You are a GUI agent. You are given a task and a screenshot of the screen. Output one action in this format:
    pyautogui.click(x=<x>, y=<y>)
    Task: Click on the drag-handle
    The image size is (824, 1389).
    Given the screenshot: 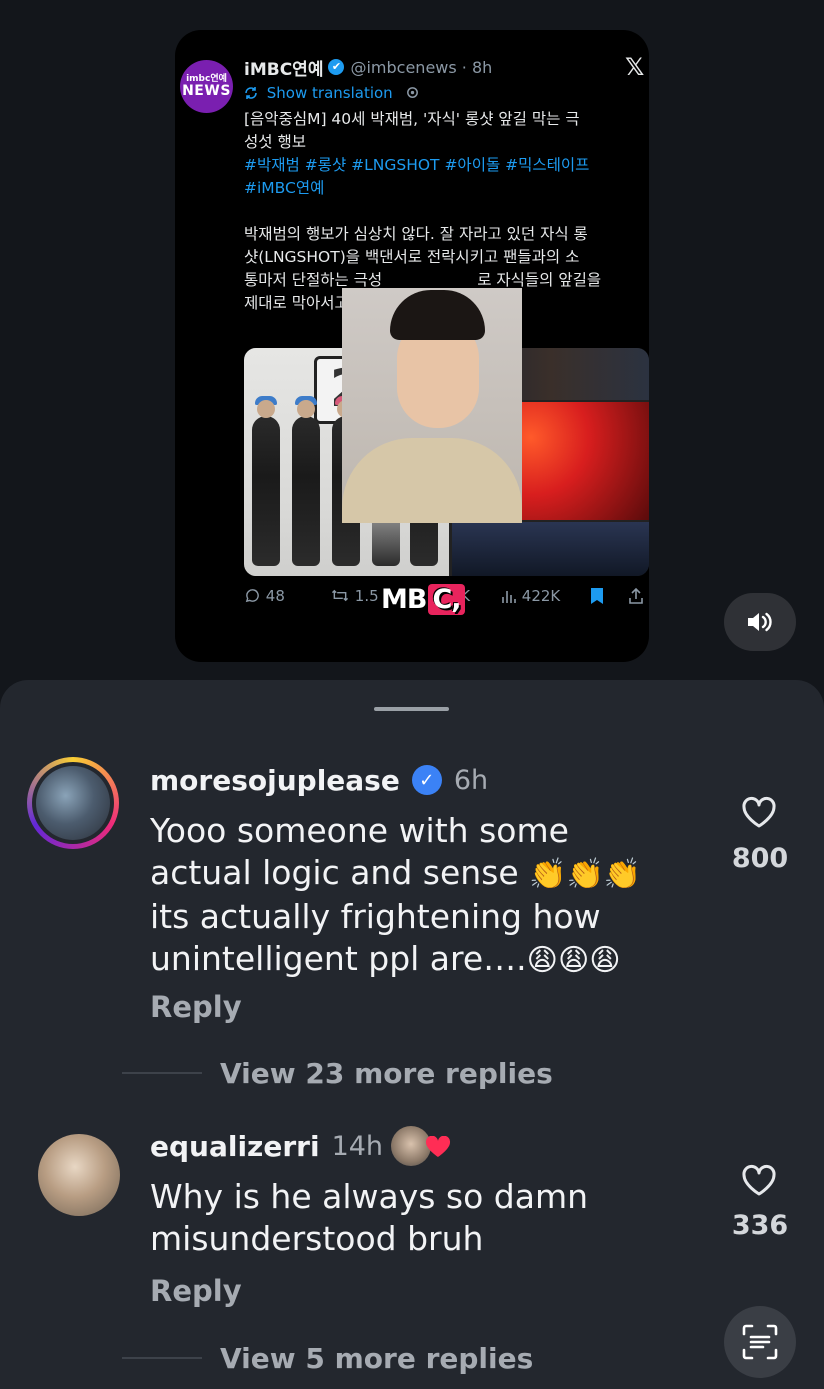 What is the action you would take?
    pyautogui.click(x=411, y=709)
    